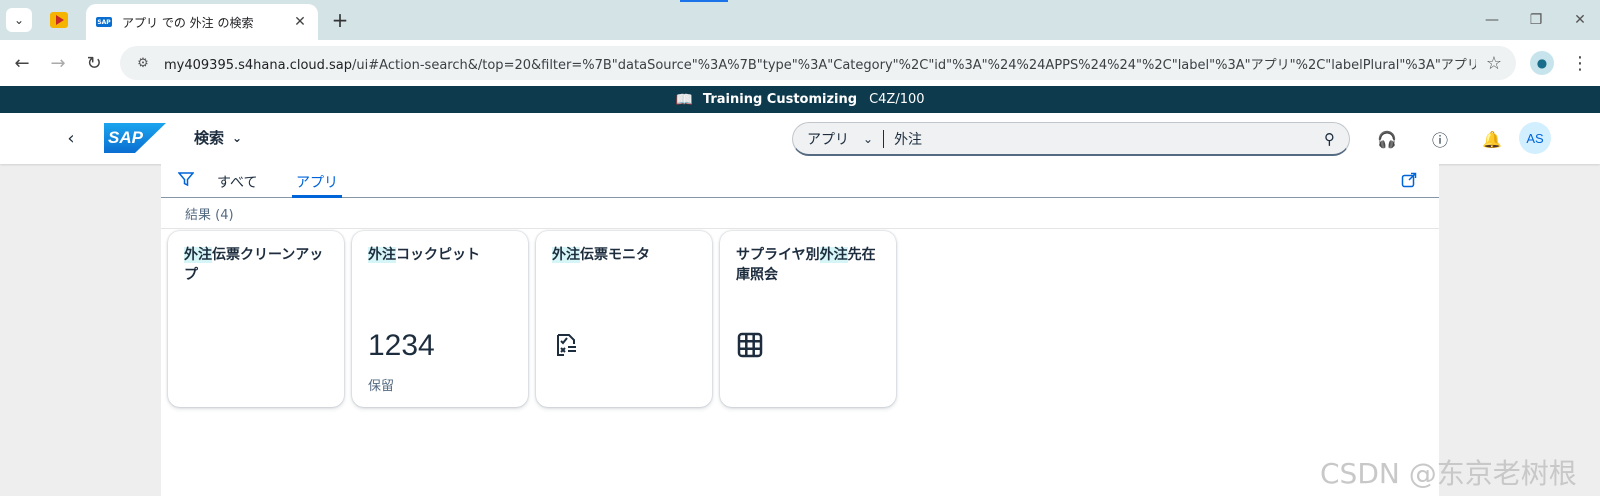 The width and height of the screenshot is (1600, 496). What do you see at coordinates (601, 255) in the screenshot?
I see `tile-title: 外注伝票モニタ` at bounding box center [601, 255].